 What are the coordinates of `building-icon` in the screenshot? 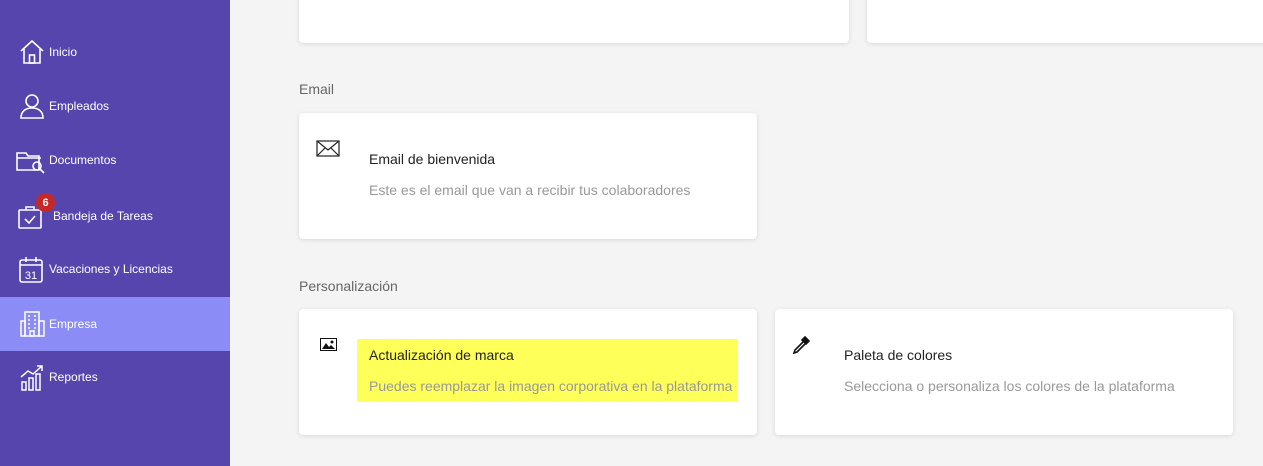 It's located at (32, 324).